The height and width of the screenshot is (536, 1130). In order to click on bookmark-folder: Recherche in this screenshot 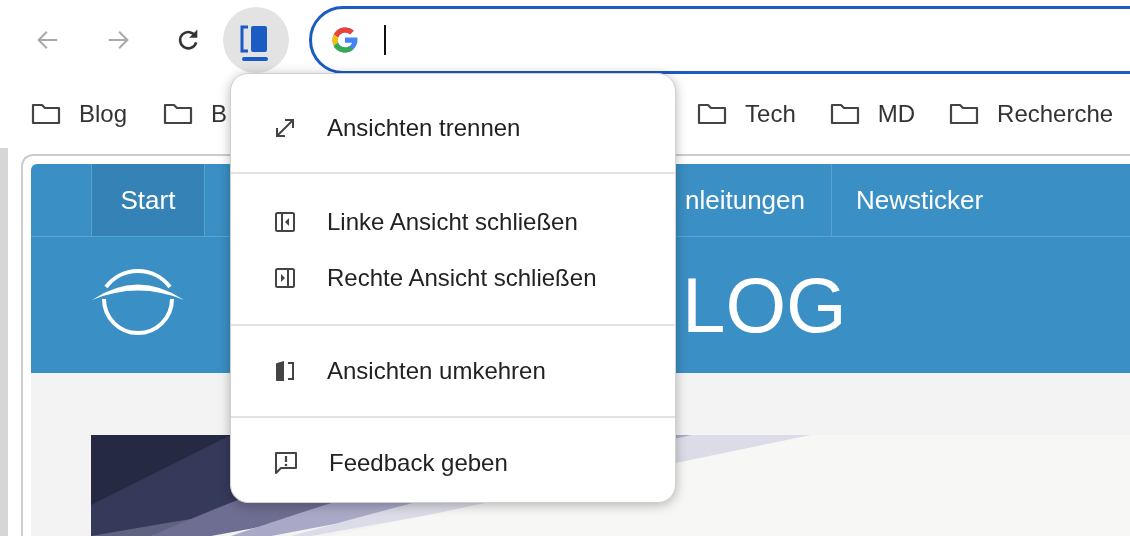, I will do `click(1031, 114)`.